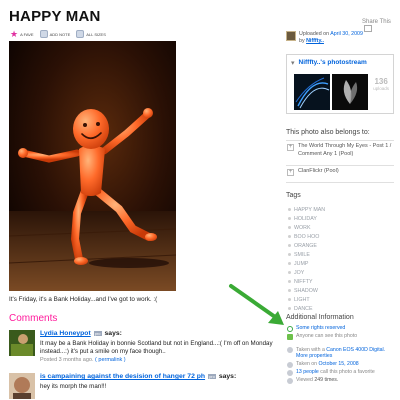 The height and width of the screenshot is (400, 400). I want to click on tag-link: SHADOW, so click(306, 291).